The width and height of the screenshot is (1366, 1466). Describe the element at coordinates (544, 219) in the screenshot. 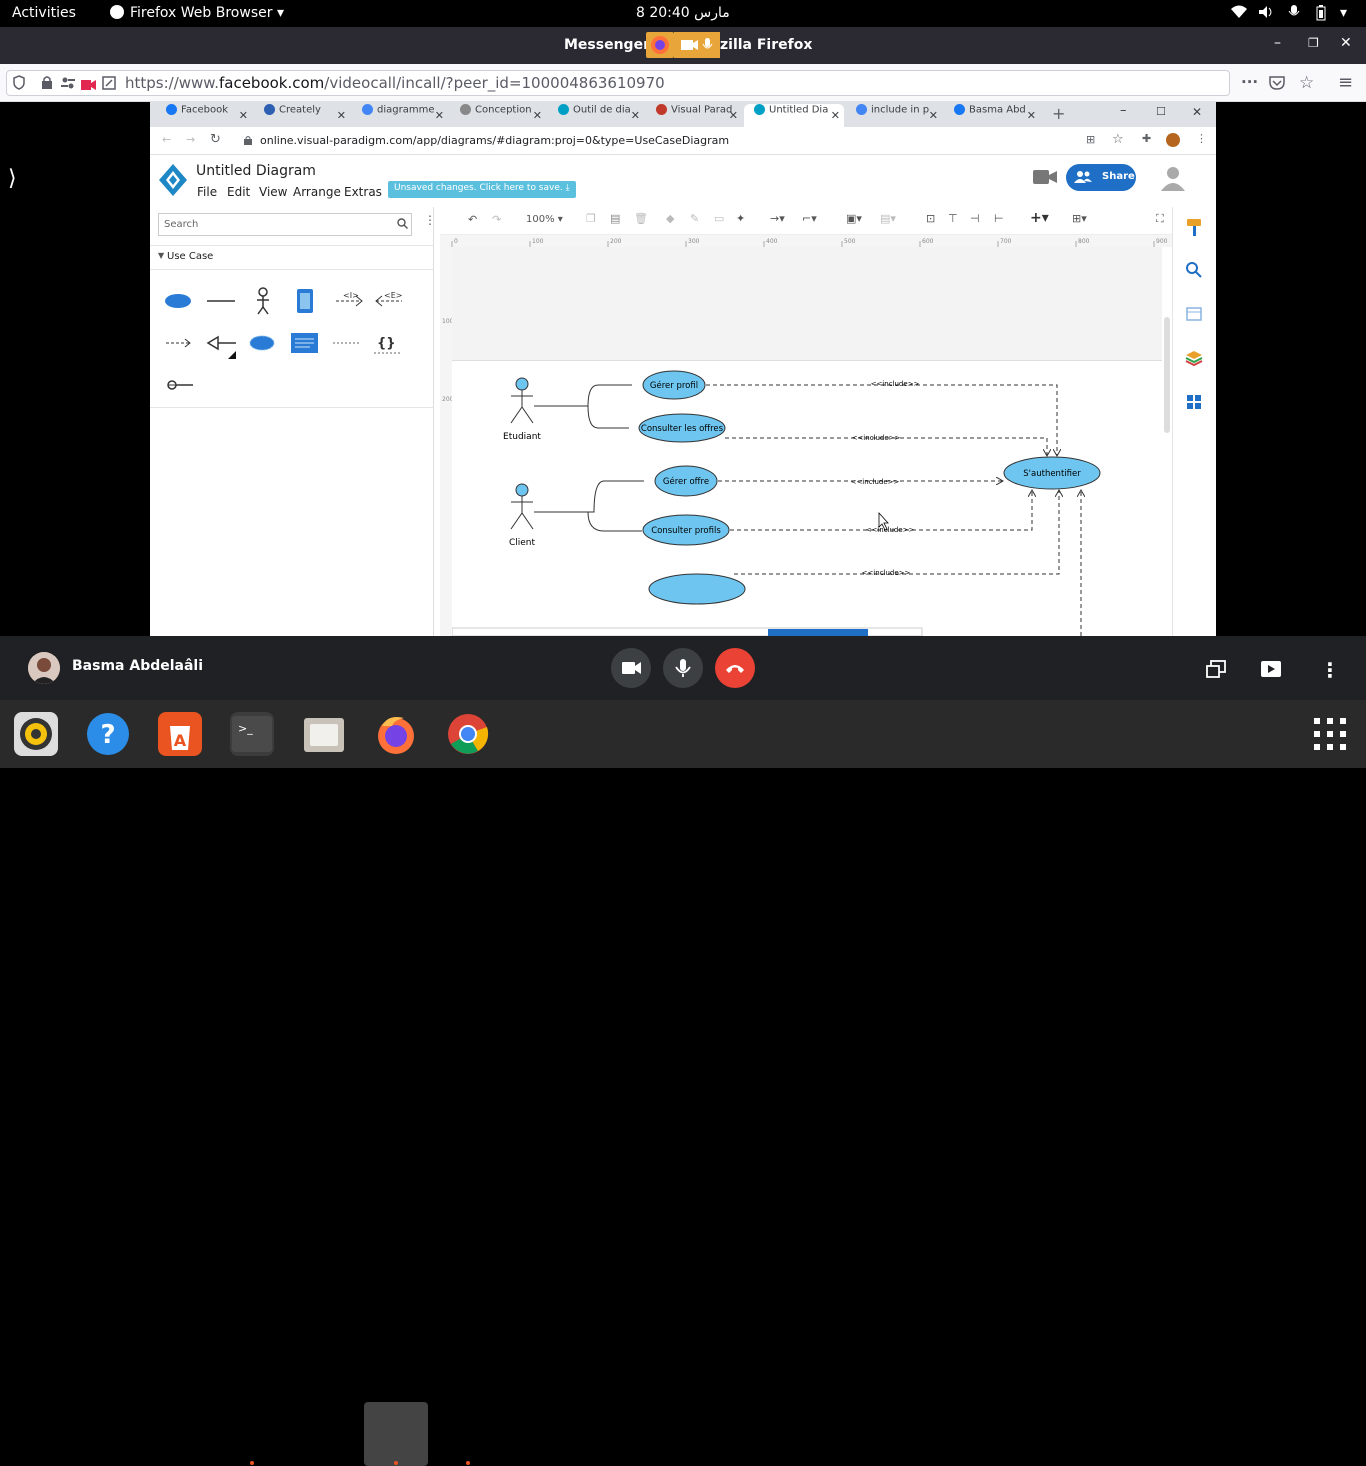

I see `zoom-select: 100% ▾` at that location.